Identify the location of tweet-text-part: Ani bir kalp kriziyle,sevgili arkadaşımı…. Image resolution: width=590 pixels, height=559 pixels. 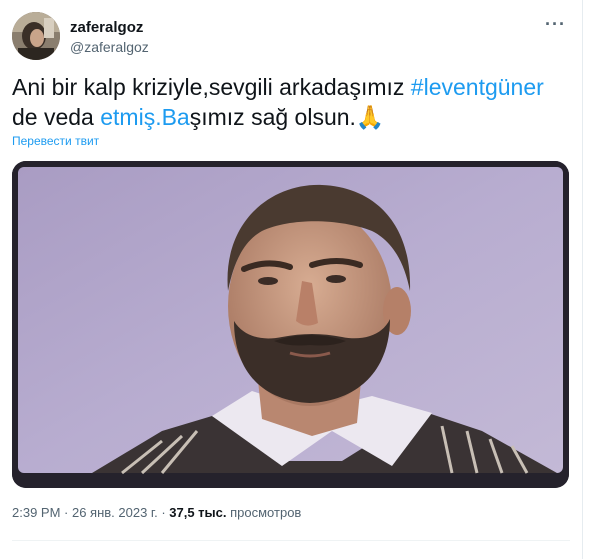
(211, 87).